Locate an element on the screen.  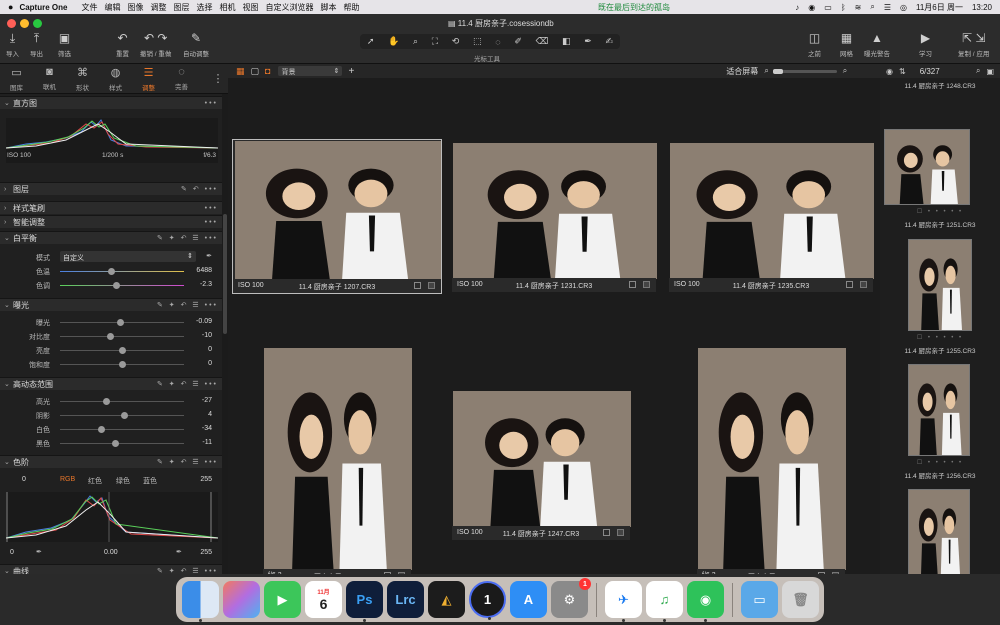
import-button: ⤓ 导入 is located at coordinates (12, 45).